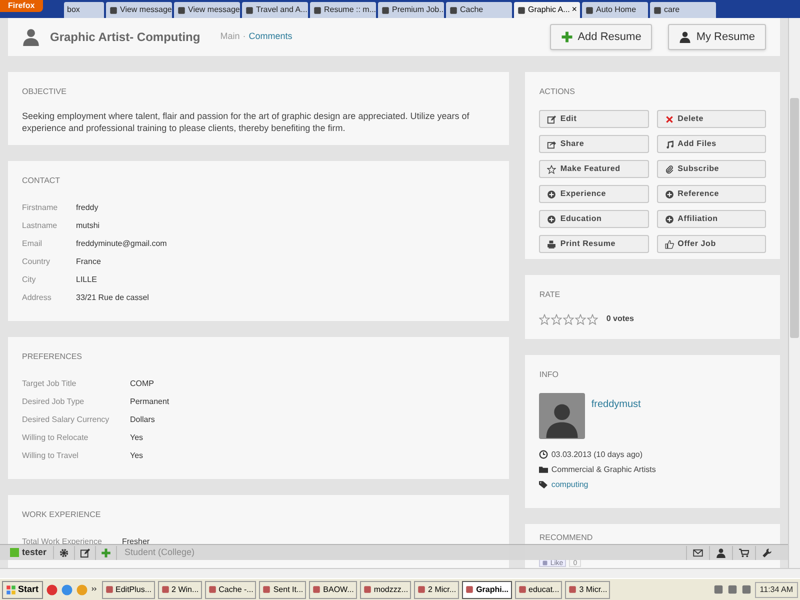 This screenshot has height=600, width=800. I want to click on action-button: Education, so click(594, 219).